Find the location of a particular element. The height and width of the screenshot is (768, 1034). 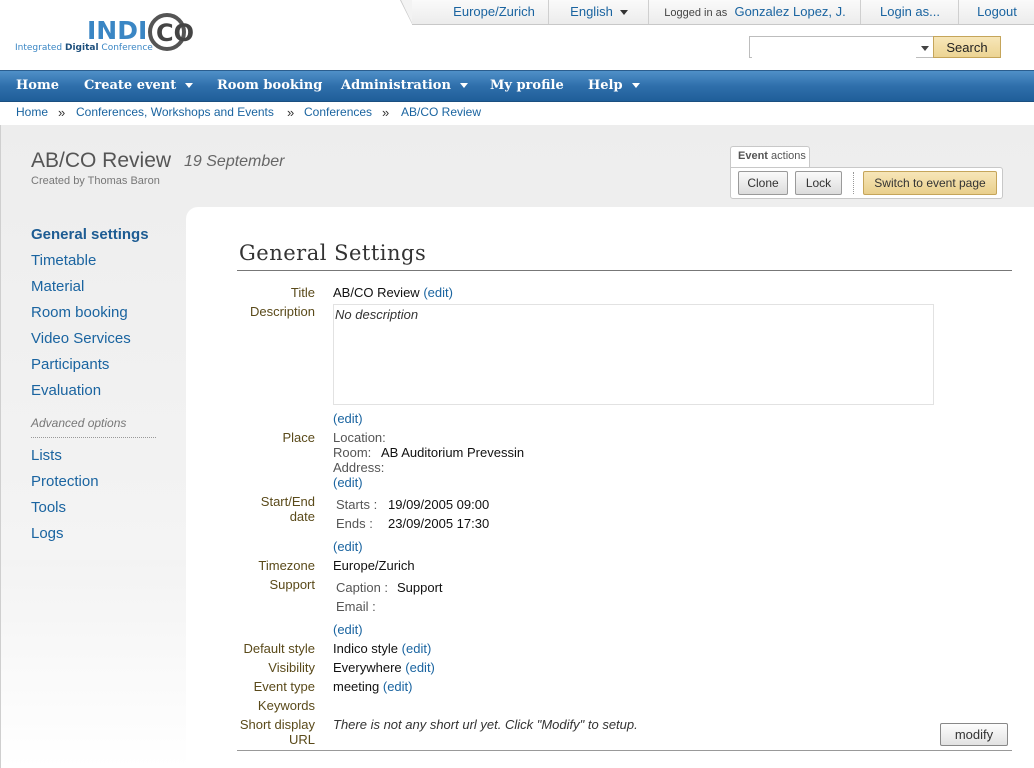

search-input is located at coordinates (834, 48).